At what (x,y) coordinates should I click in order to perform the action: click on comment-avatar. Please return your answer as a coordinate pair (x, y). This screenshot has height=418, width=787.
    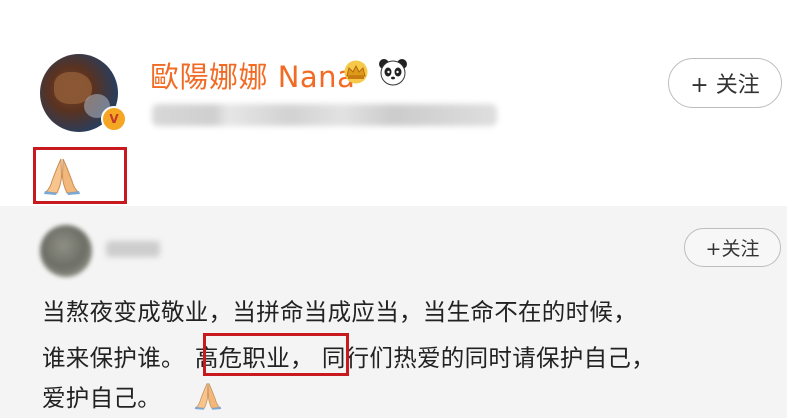
    Looking at the image, I should click on (66, 251).